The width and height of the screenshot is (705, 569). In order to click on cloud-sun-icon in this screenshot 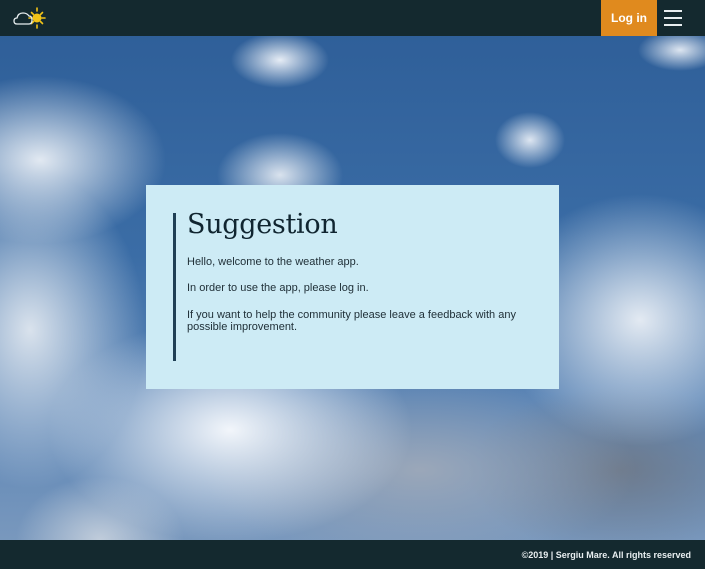, I will do `click(30, 18)`.